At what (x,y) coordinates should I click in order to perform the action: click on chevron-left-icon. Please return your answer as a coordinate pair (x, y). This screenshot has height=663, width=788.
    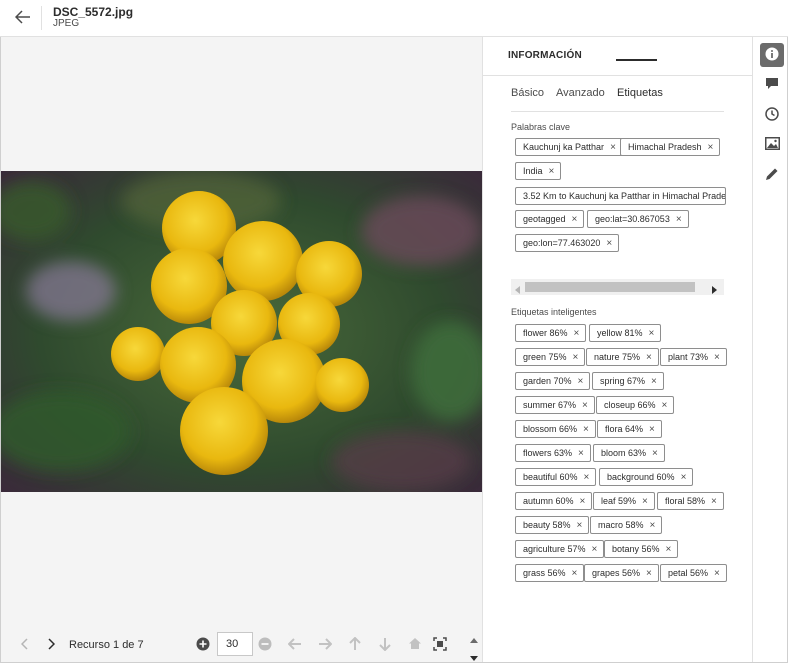
    Looking at the image, I should click on (24, 645).